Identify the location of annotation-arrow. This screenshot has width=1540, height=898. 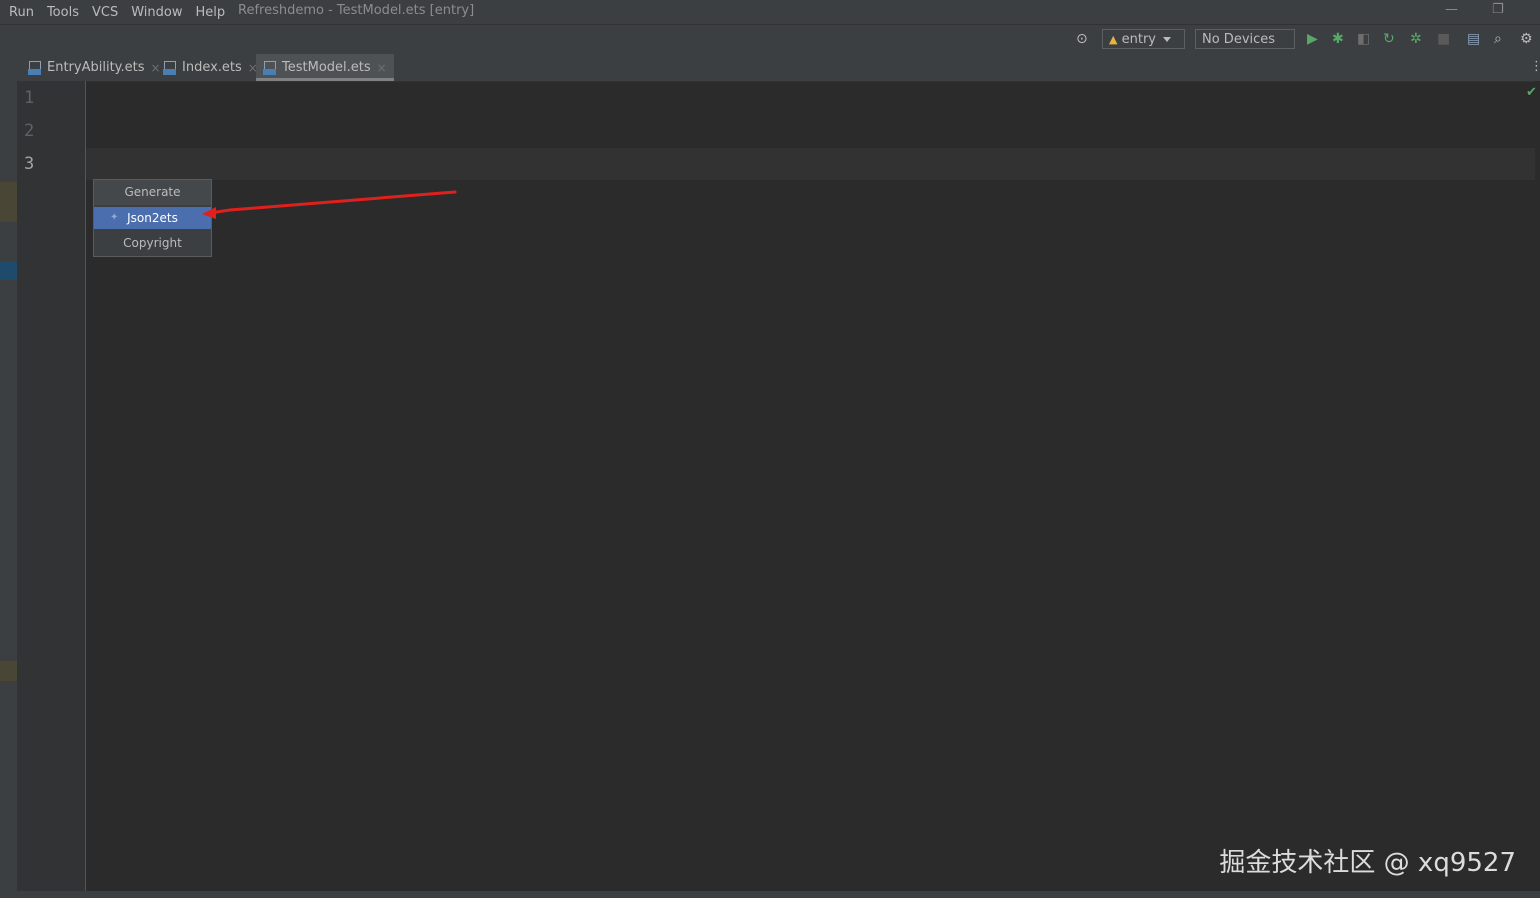
(329, 204).